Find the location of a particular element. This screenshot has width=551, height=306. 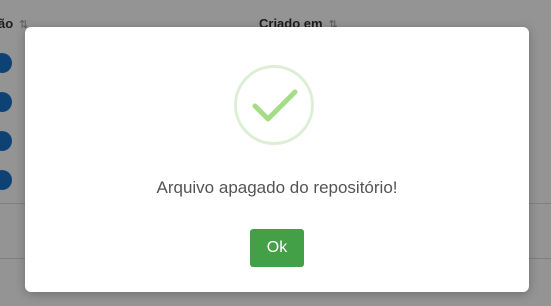

success-icon is located at coordinates (274, 105).